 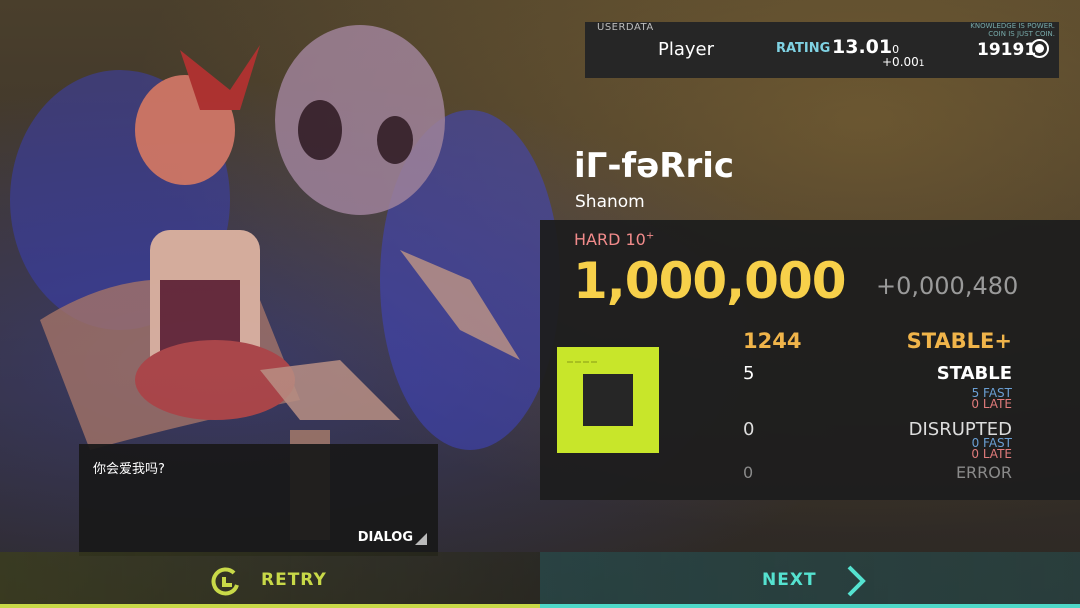 What do you see at coordinates (608, 400) in the screenshot?
I see `judgement-square-icon` at bounding box center [608, 400].